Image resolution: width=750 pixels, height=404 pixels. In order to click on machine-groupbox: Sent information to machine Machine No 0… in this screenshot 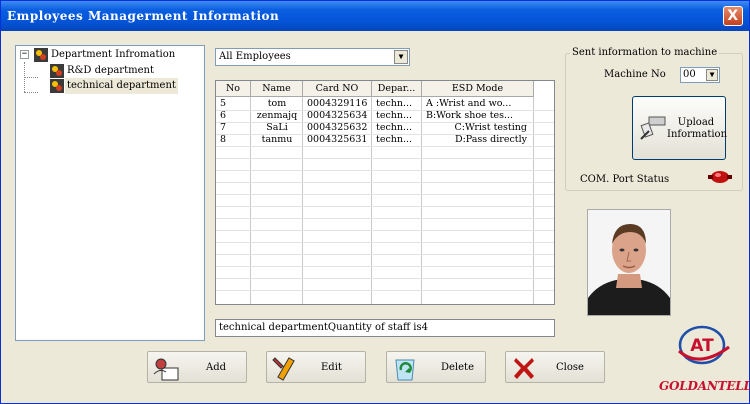, I will do `click(654, 119)`.